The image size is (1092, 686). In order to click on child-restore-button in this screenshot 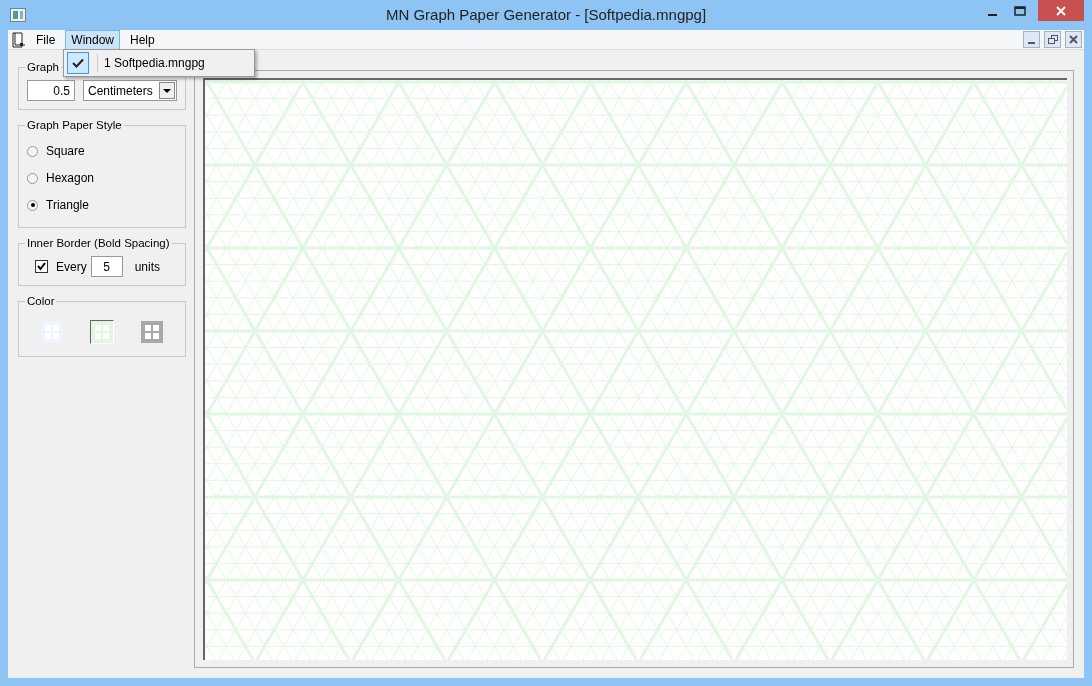, I will do `click(1052, 39)`.